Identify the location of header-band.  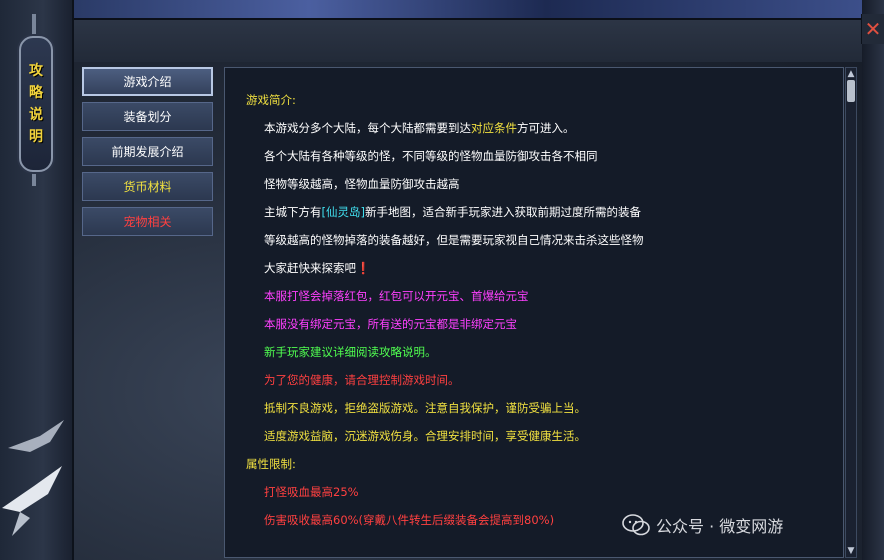
(467, 41).